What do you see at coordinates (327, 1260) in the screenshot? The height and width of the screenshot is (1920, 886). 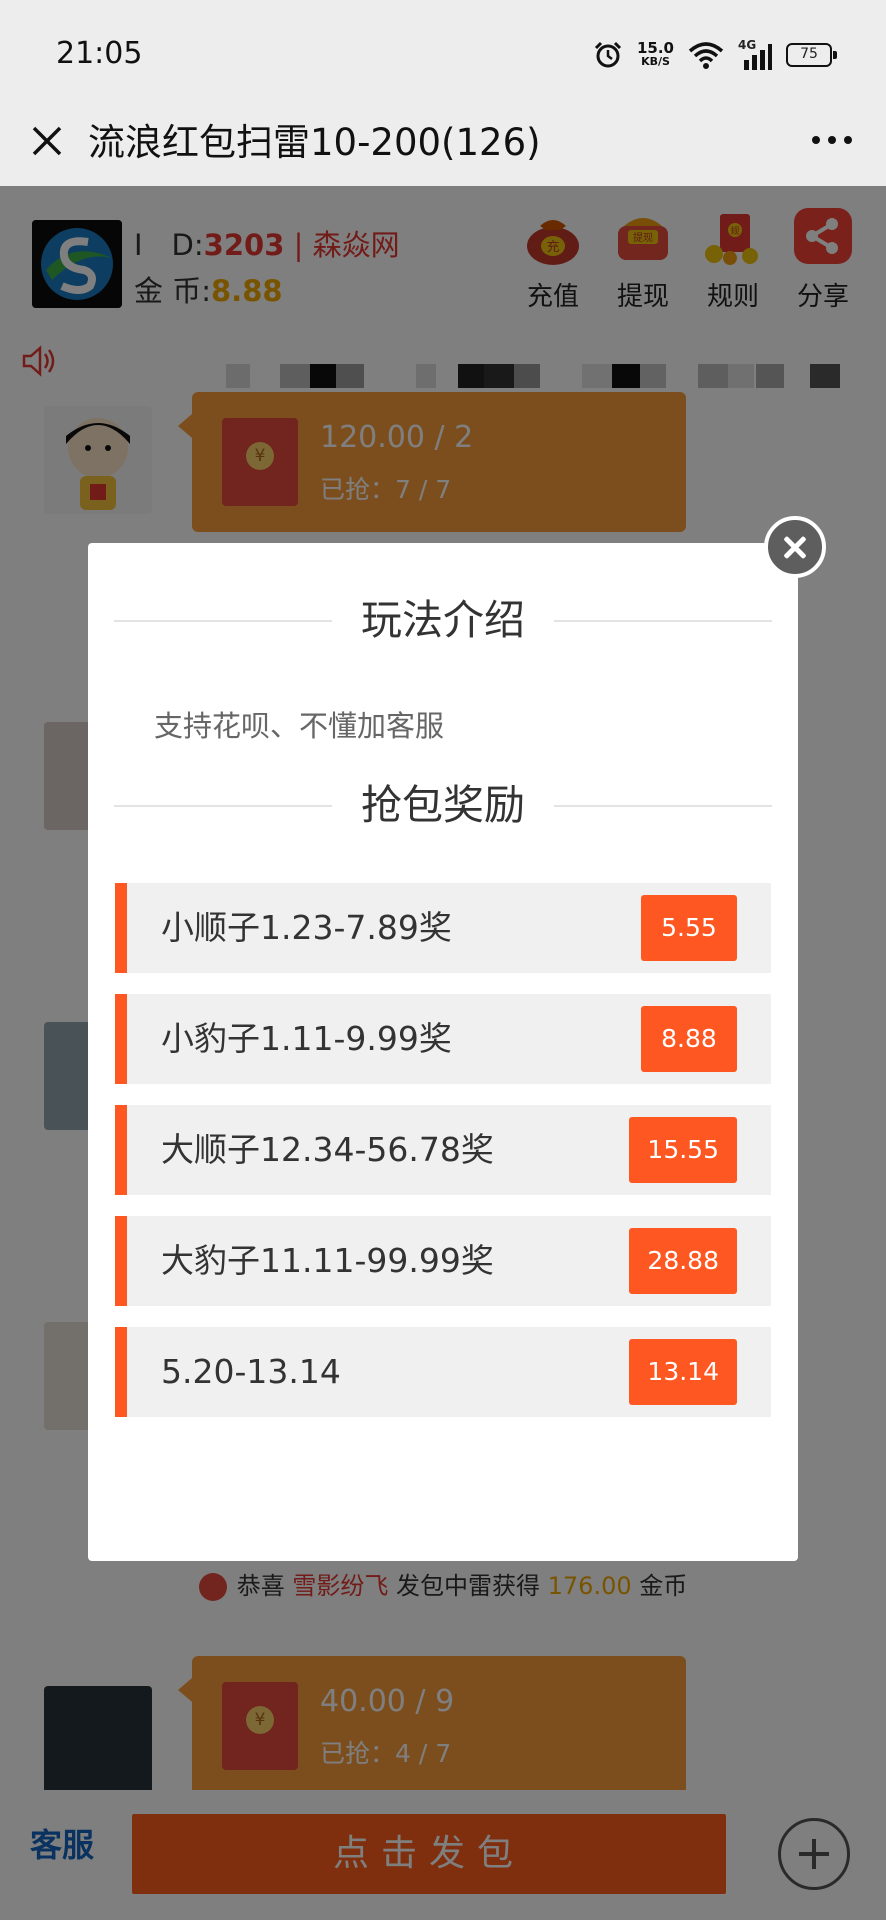 I see `reward-label: 大豹子11.11-99.99奖` at bounding box center [327, 1260].